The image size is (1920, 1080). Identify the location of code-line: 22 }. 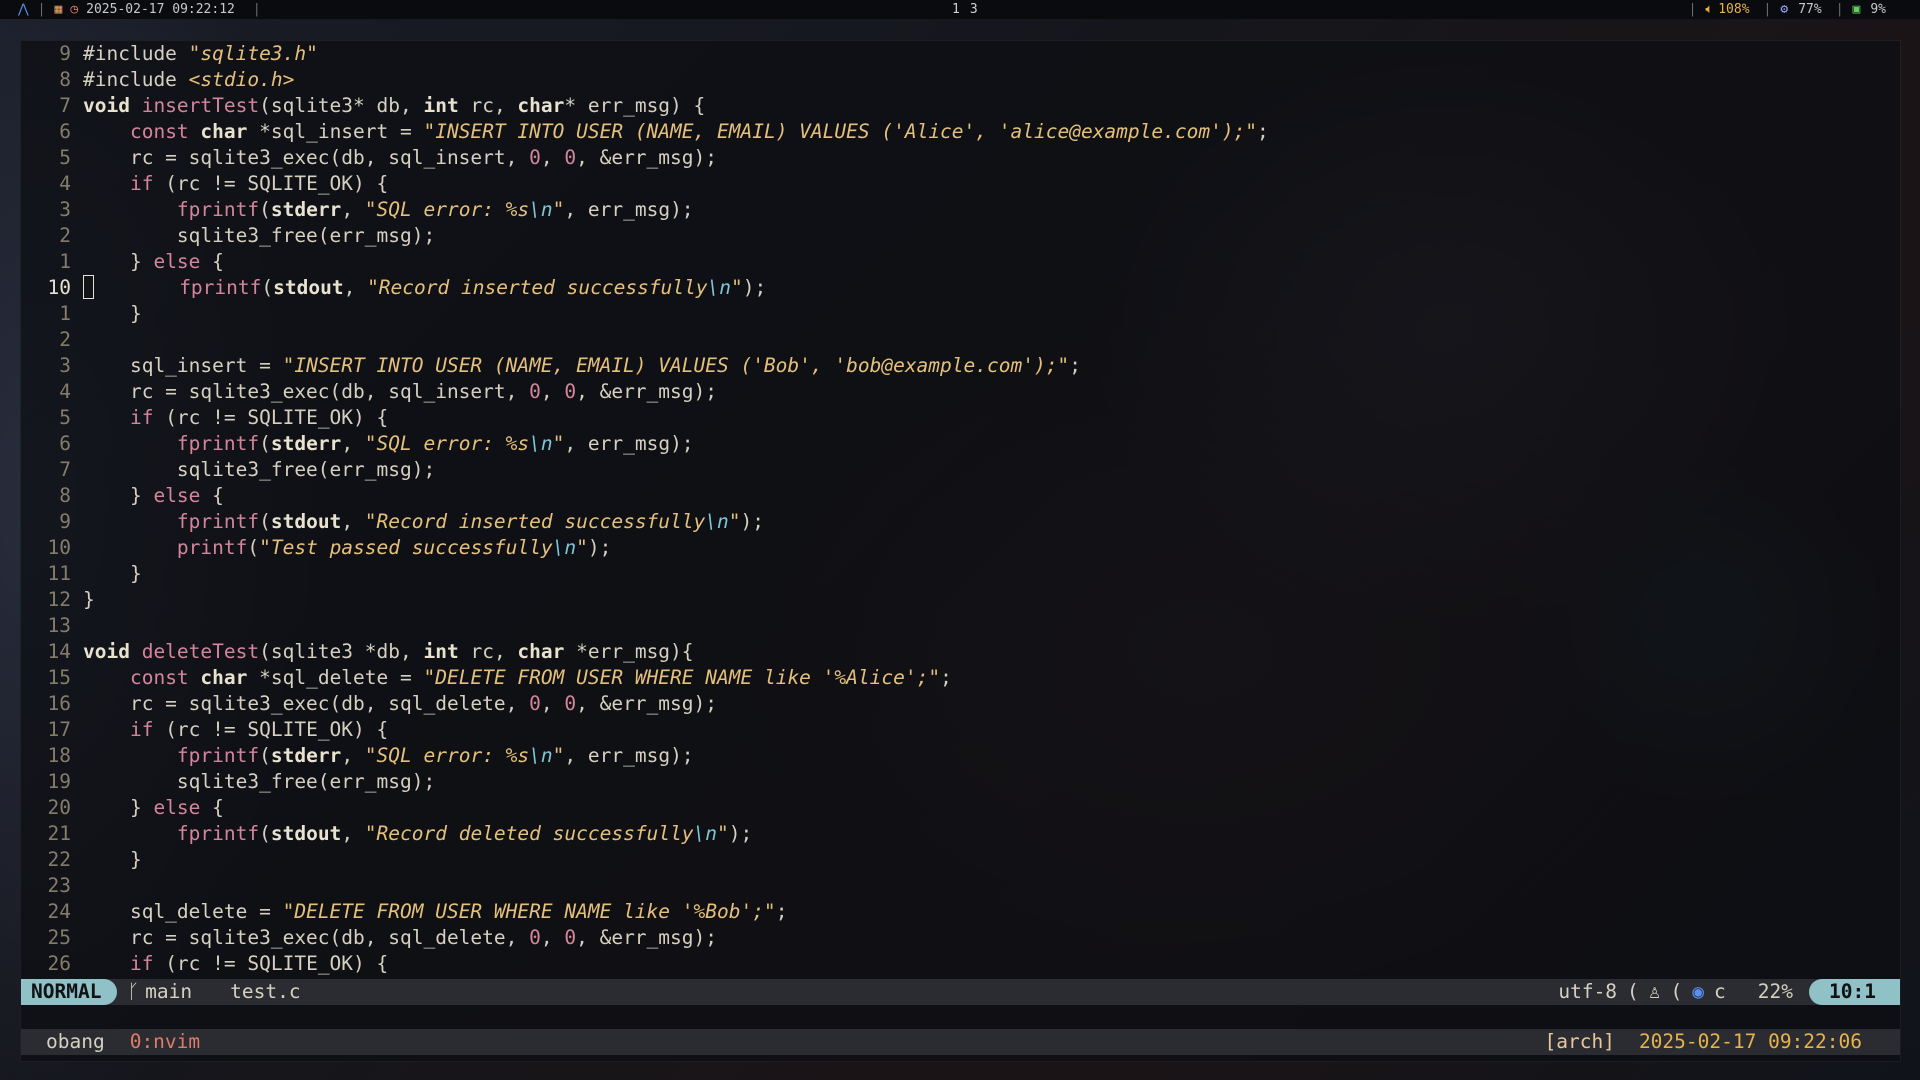
(960, 860).